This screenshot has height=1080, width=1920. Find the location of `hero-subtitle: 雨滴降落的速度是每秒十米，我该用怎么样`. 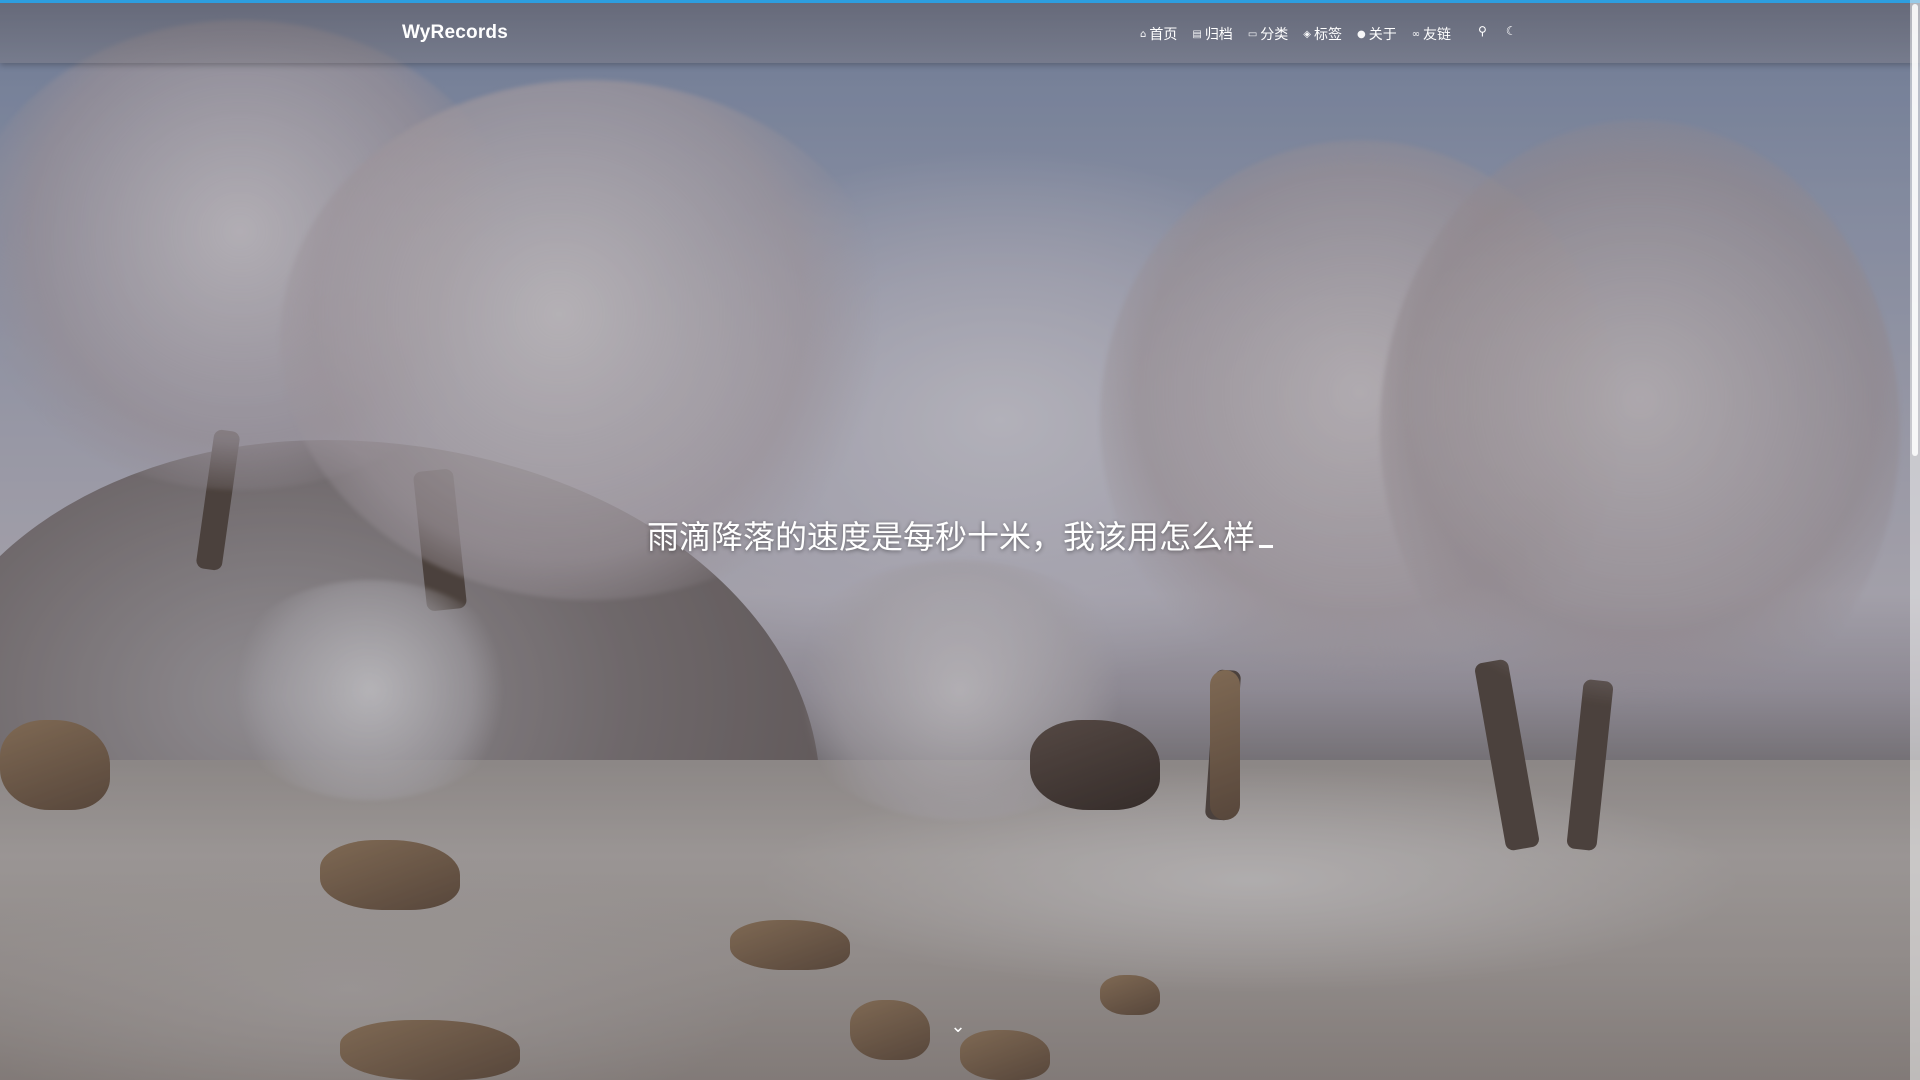

hero-subtitle: 雨滴降落的速度是每秒十米，我该用怎么样 is located at coordinates (960, 535).